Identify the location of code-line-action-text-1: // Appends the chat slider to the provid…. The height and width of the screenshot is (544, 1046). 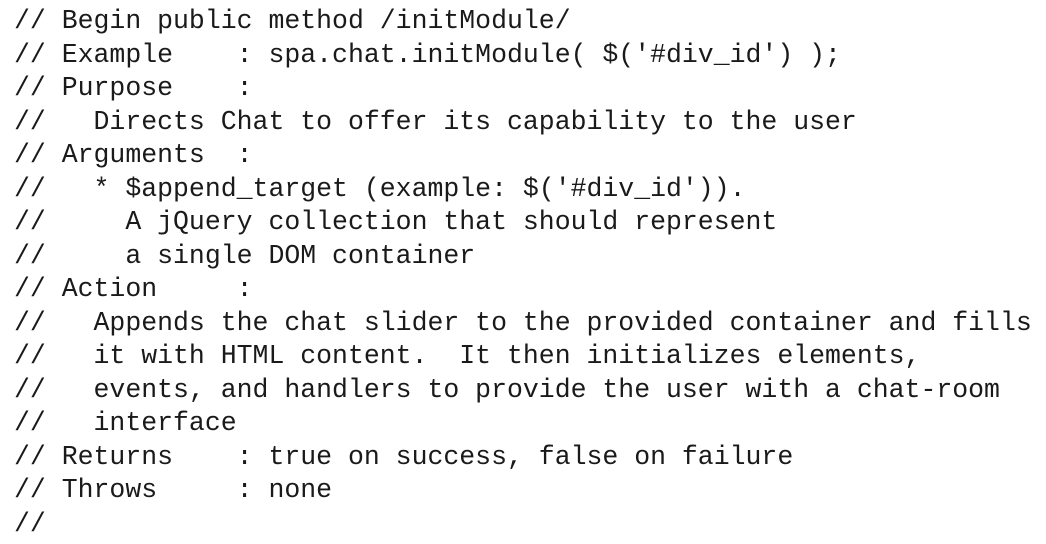
(523, 322).